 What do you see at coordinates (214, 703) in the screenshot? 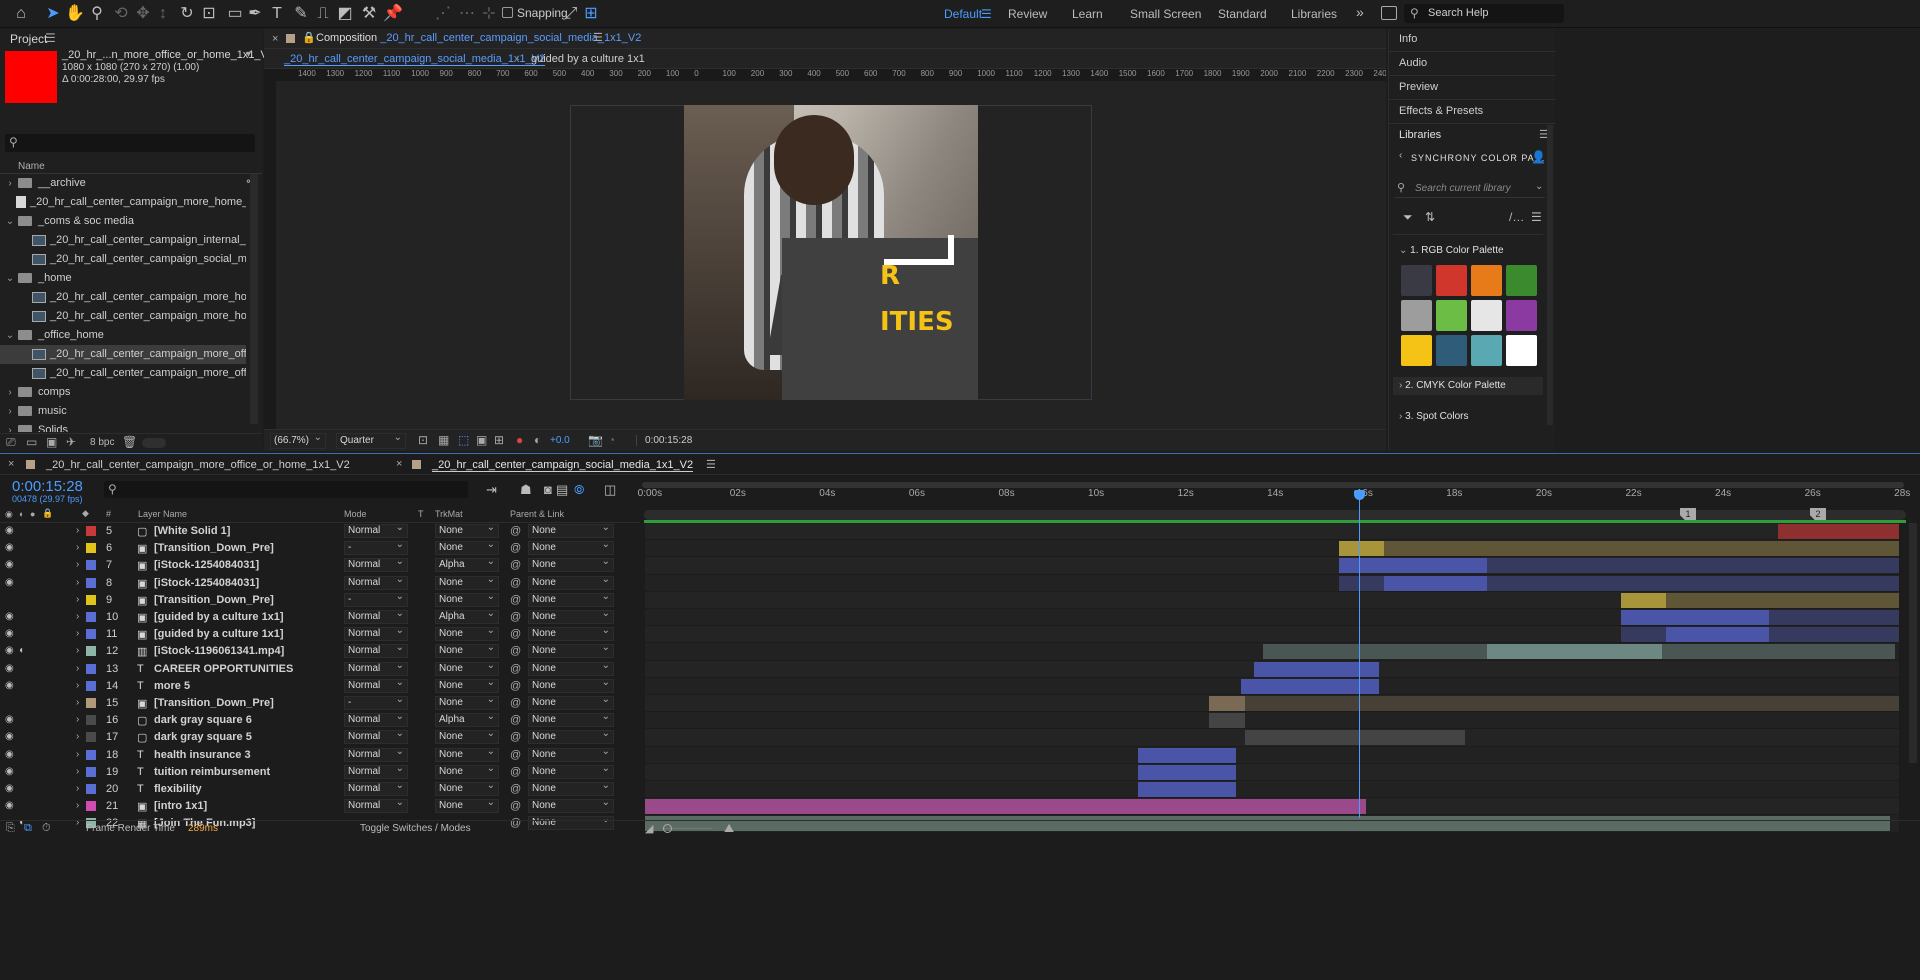
I see `layer-name: [Transition_Down_Pre]` at bounding box center [214, 703].